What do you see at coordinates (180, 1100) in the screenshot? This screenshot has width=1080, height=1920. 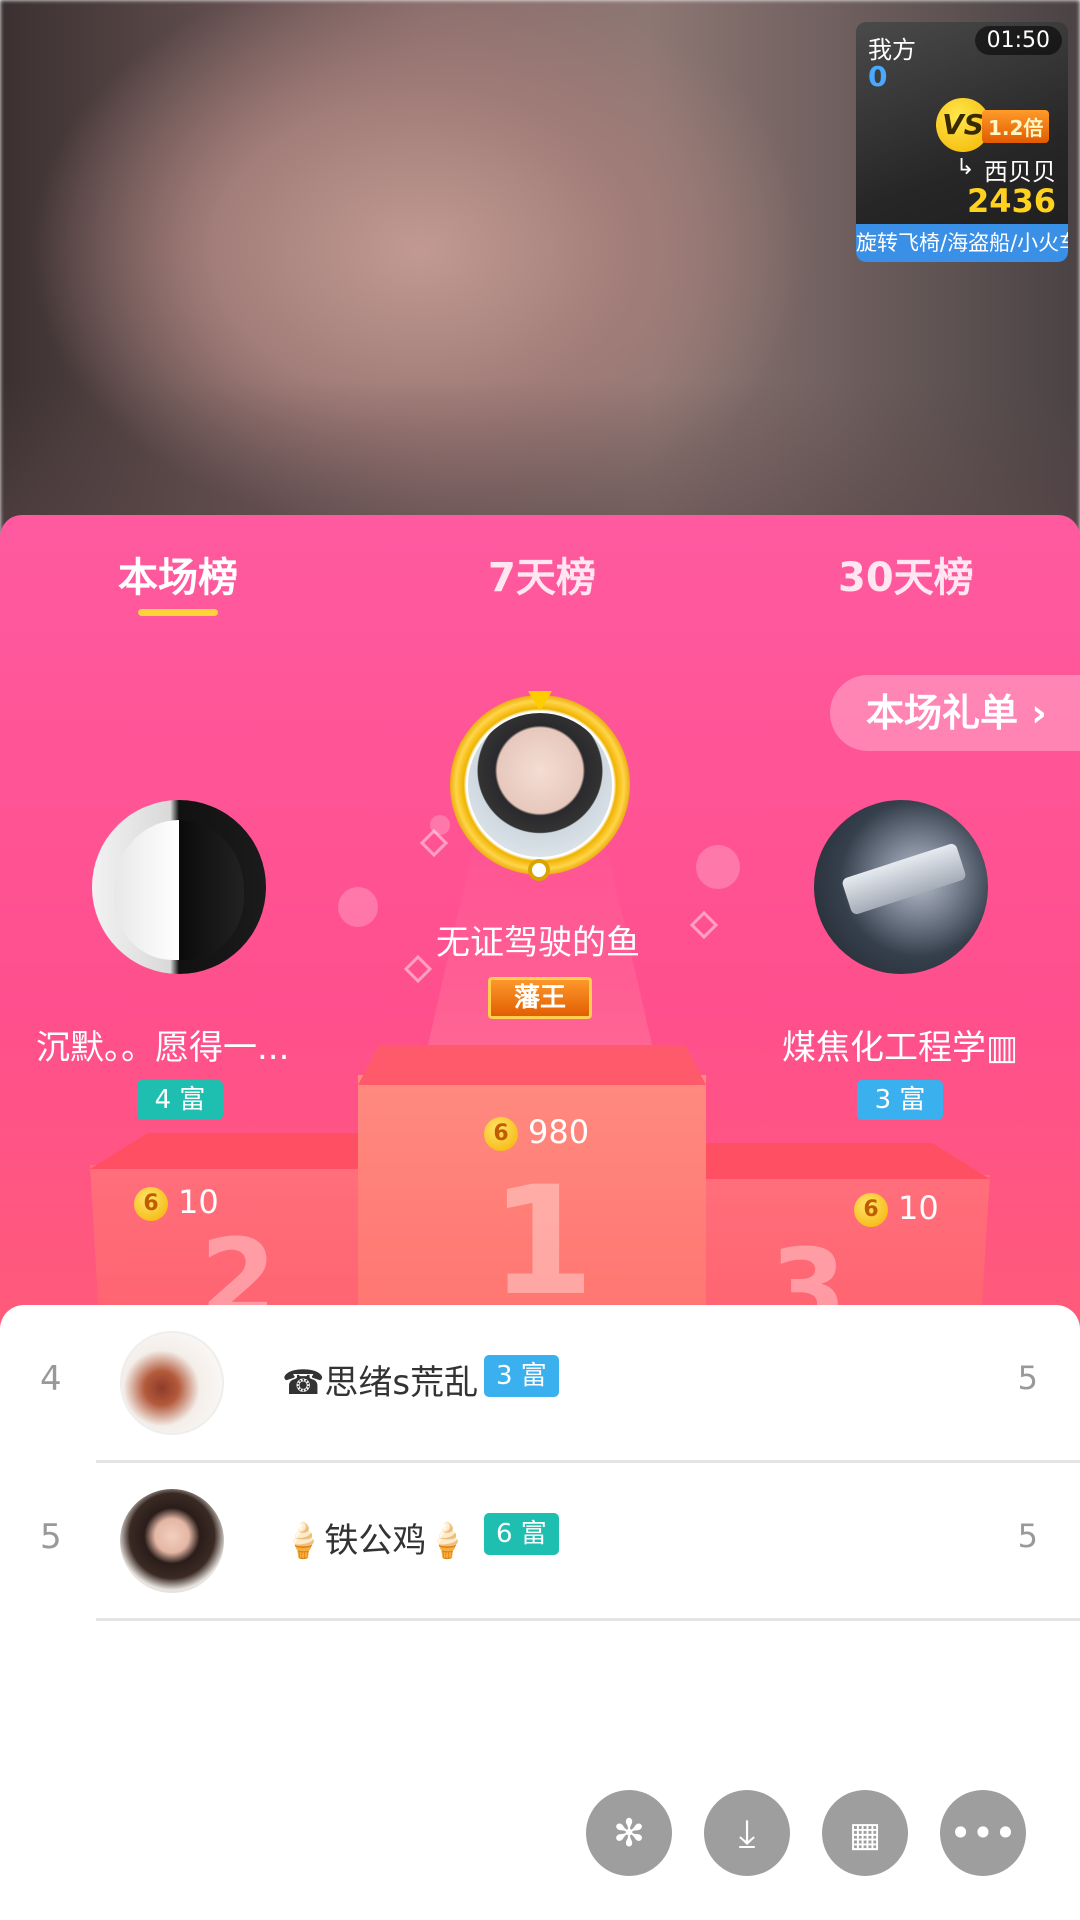 I see `second-place-wealth-badge: 4 富` at bounding box center [180, 1100].